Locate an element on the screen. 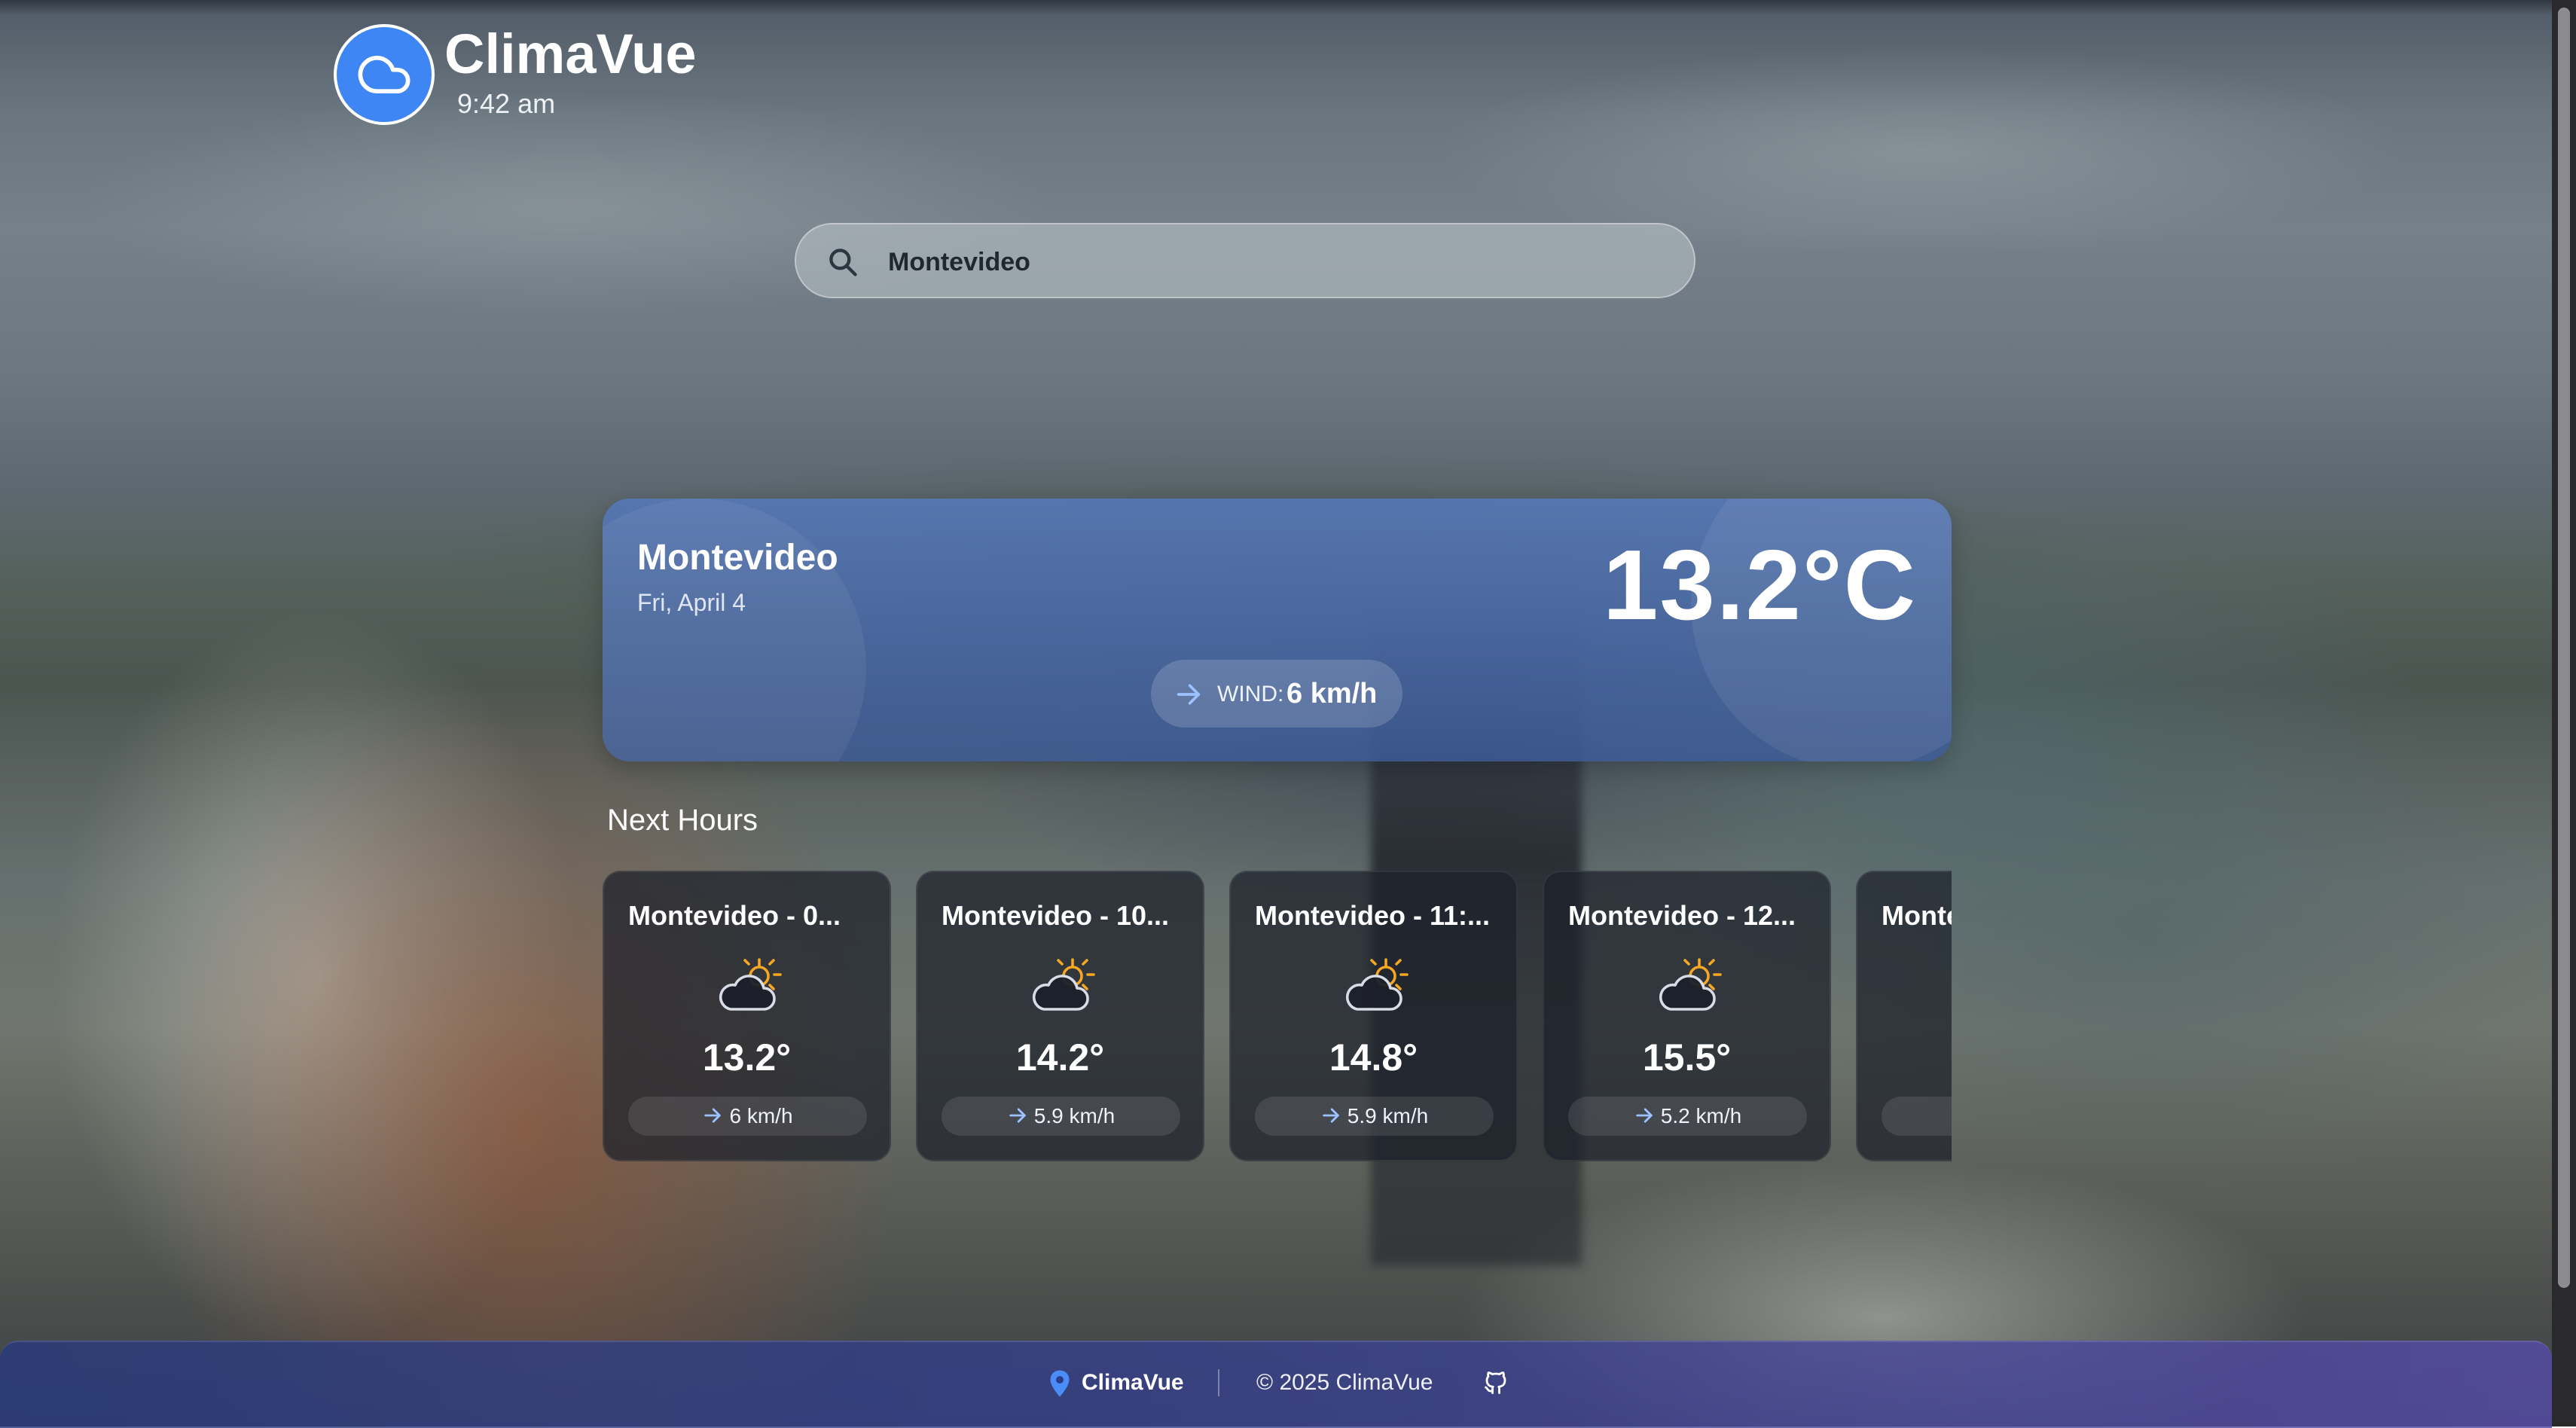  app-title: ClimaVue is located at coordinates (571, 54).